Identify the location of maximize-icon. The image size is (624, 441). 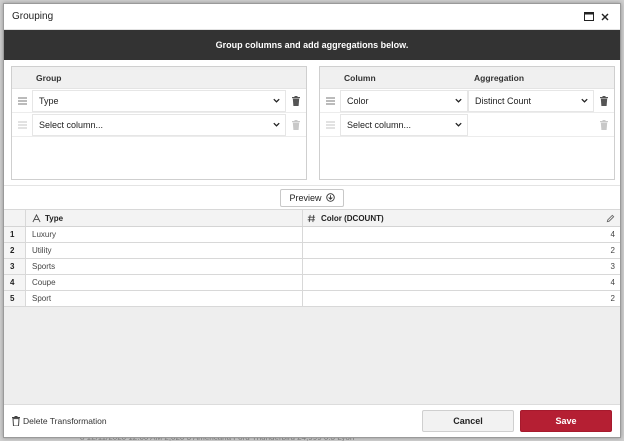
(589, 17).